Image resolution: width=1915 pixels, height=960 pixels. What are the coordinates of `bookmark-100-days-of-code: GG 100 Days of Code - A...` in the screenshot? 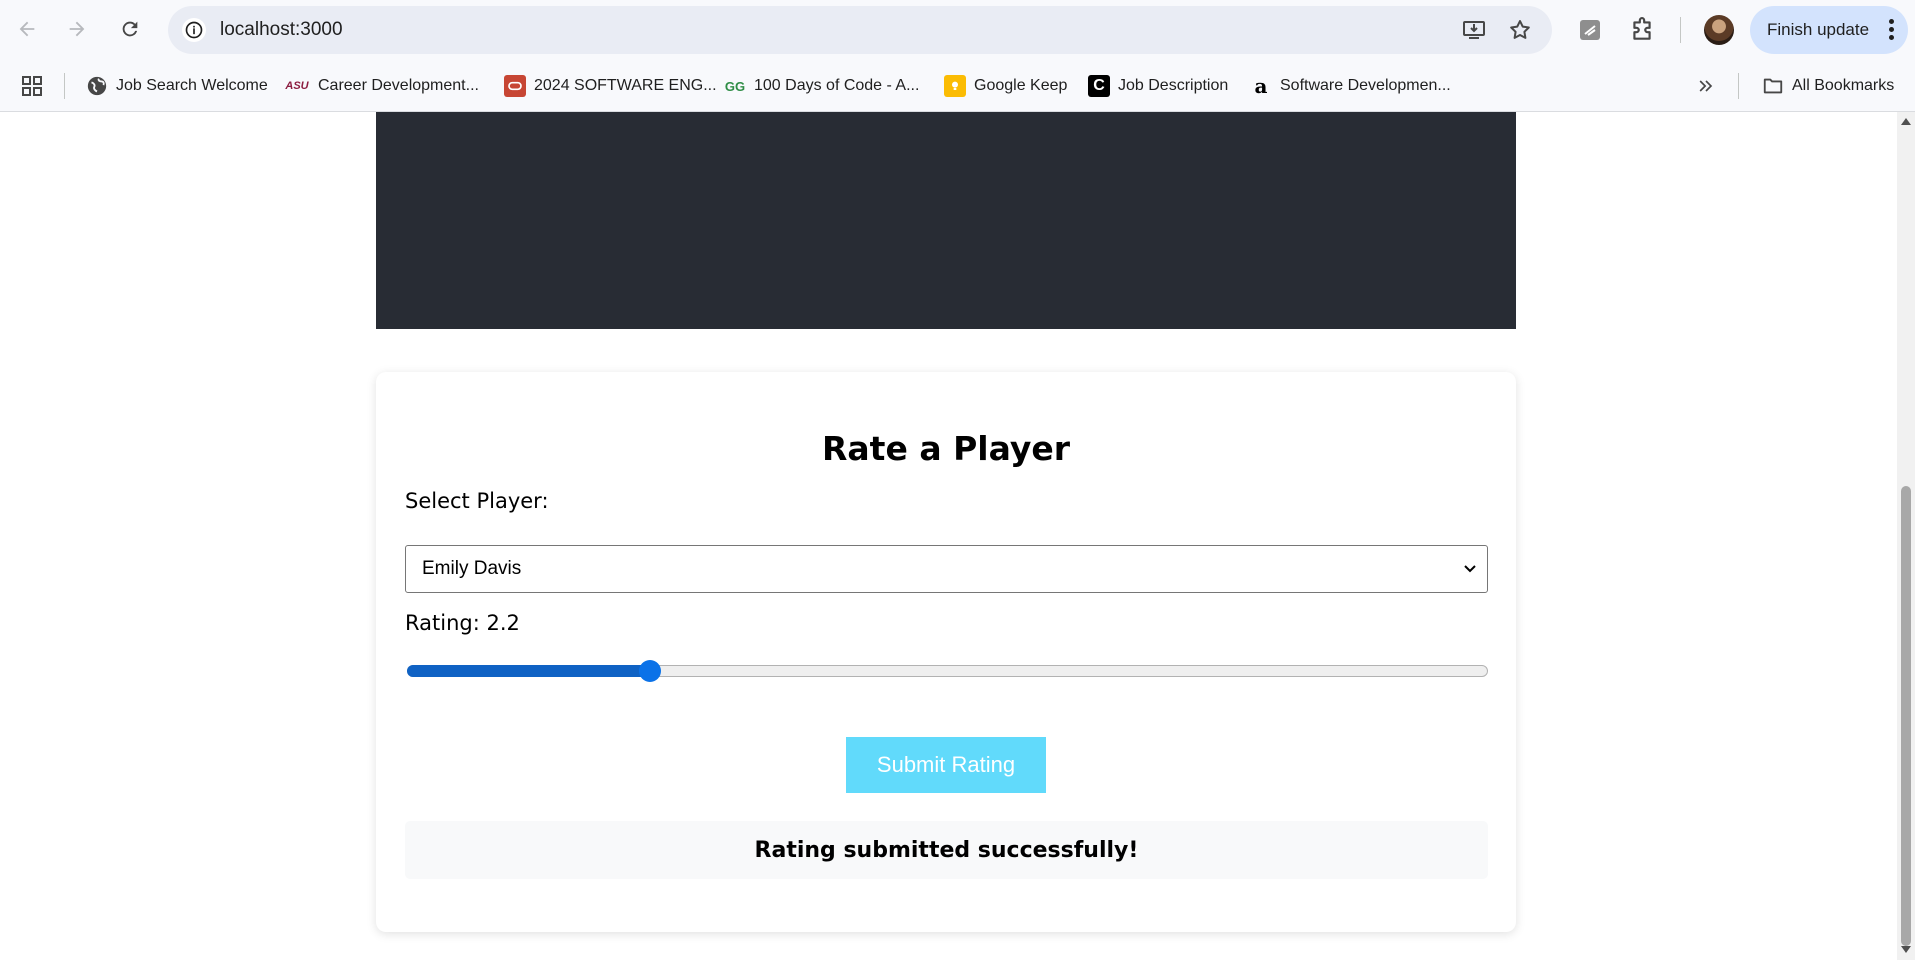 It's located at (822, 86).